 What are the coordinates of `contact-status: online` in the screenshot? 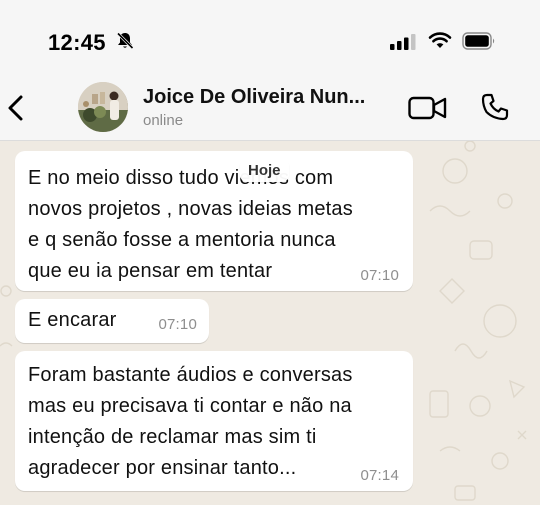 It's located at (163, 120).